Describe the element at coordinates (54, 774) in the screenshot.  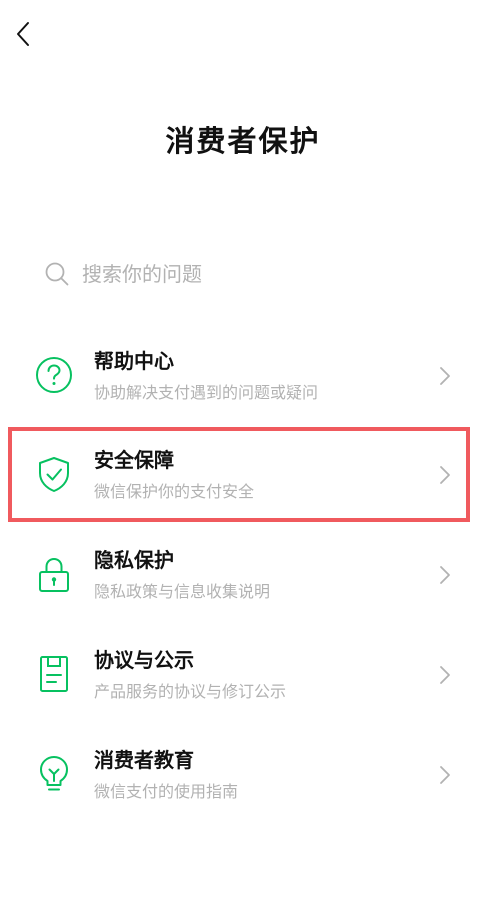
I see `lightbulb-icon` at that location.